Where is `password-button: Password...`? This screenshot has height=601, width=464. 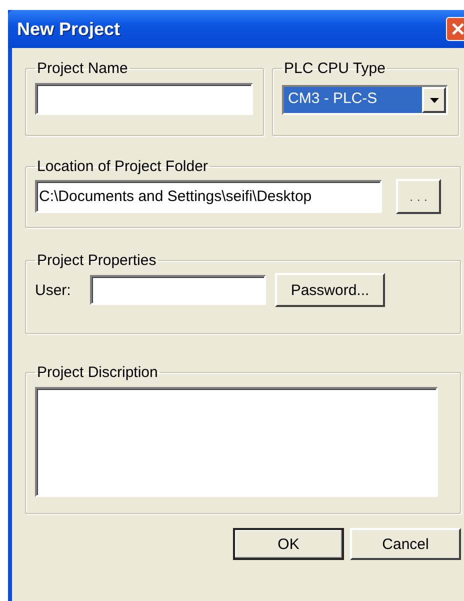 password-button: Password... is located at coordinates (330, 290).